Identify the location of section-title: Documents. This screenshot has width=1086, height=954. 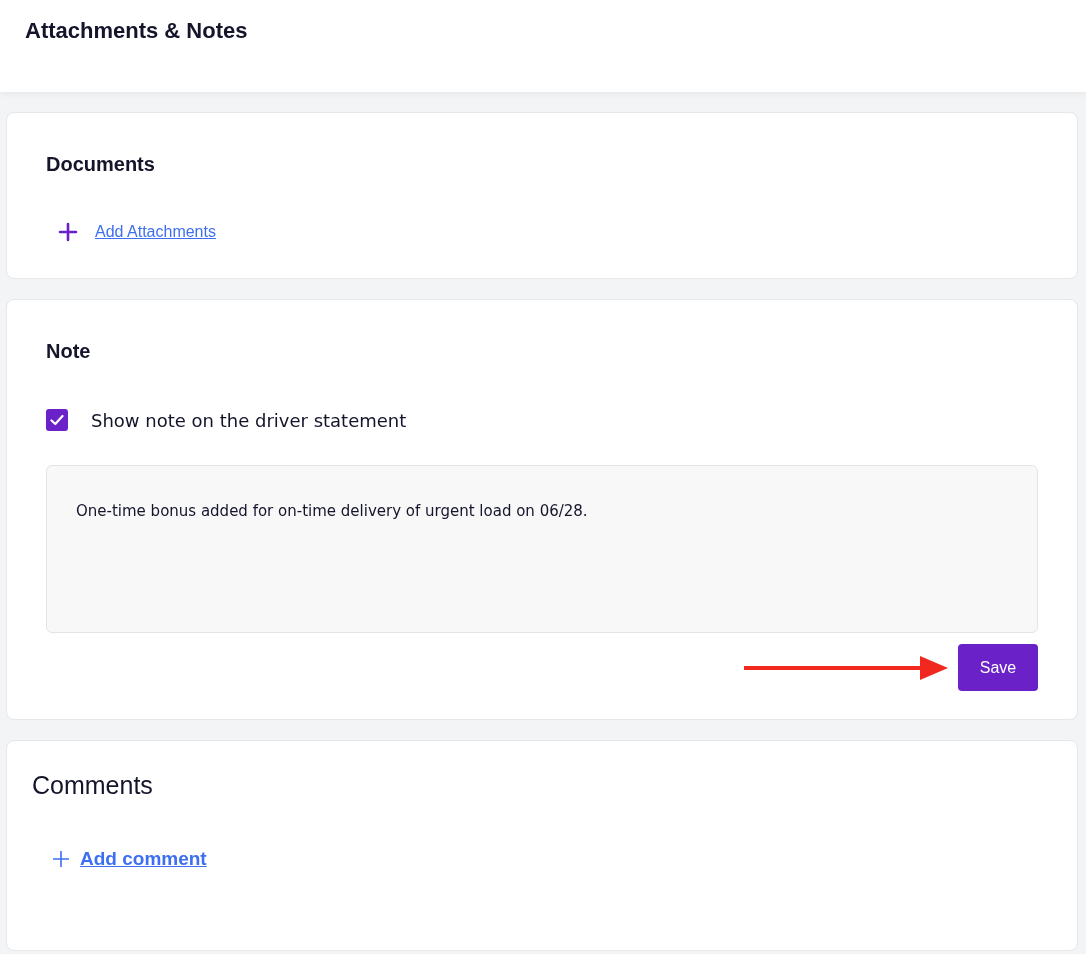
(101, 164).